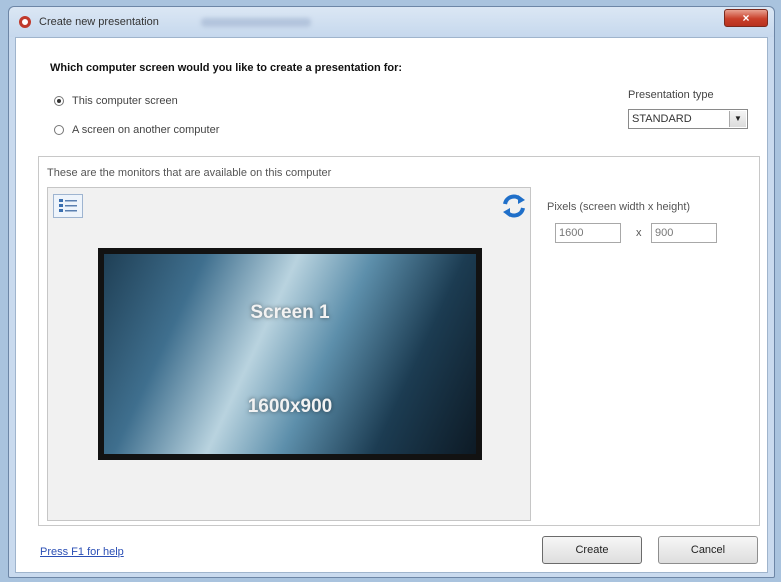  I want to click on radio-this-computer: This computer screen, so click(116, 101).